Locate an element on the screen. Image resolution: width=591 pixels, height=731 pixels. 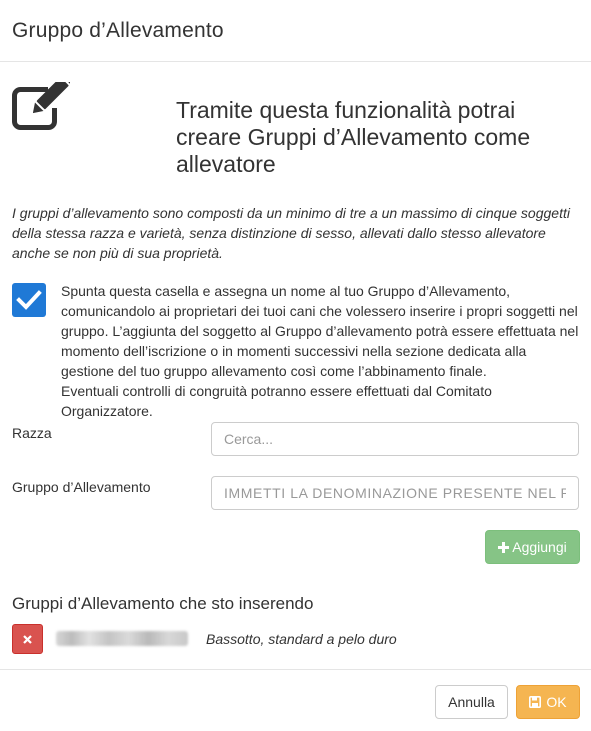
group-name-label: Gruppo d’Allevamento is located at coordinates (81, 487).